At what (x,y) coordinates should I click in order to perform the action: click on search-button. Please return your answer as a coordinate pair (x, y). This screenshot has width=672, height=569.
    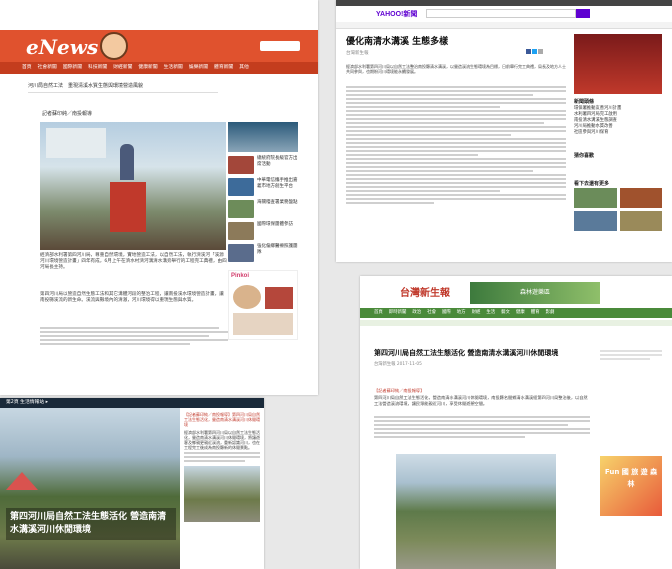
    Looking at the image, I should click on (583, 13).